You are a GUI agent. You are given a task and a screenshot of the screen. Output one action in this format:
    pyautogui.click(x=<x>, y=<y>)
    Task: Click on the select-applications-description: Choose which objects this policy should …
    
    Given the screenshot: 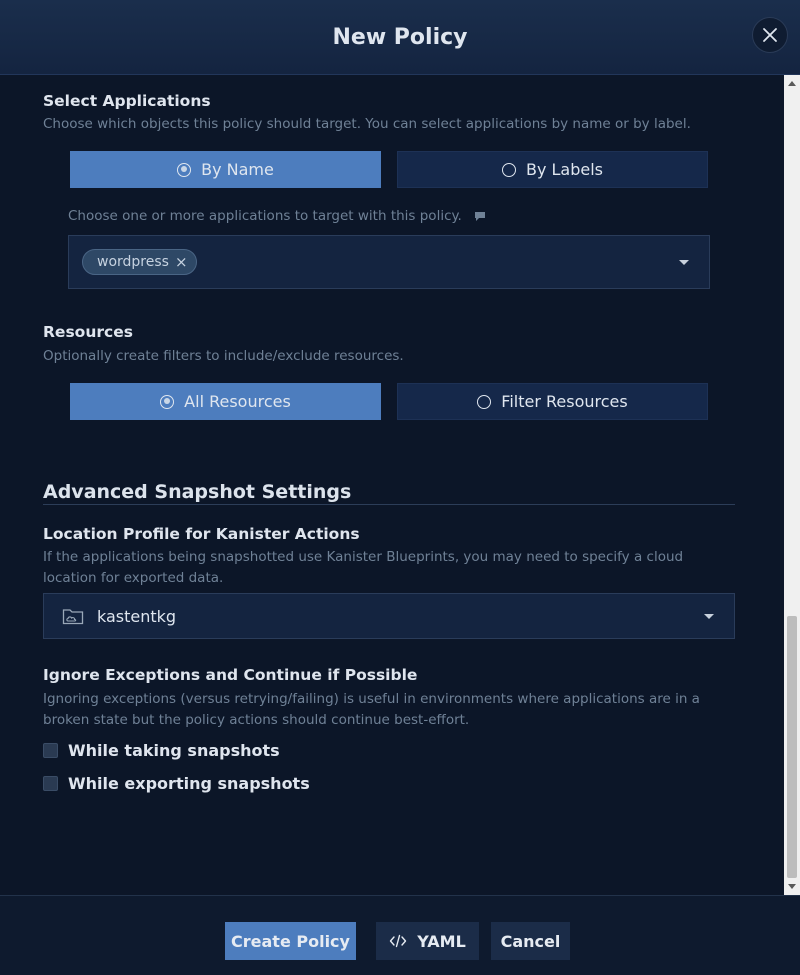 What is the action you would take?
    pyautogui.click(x=367, y=124)
    